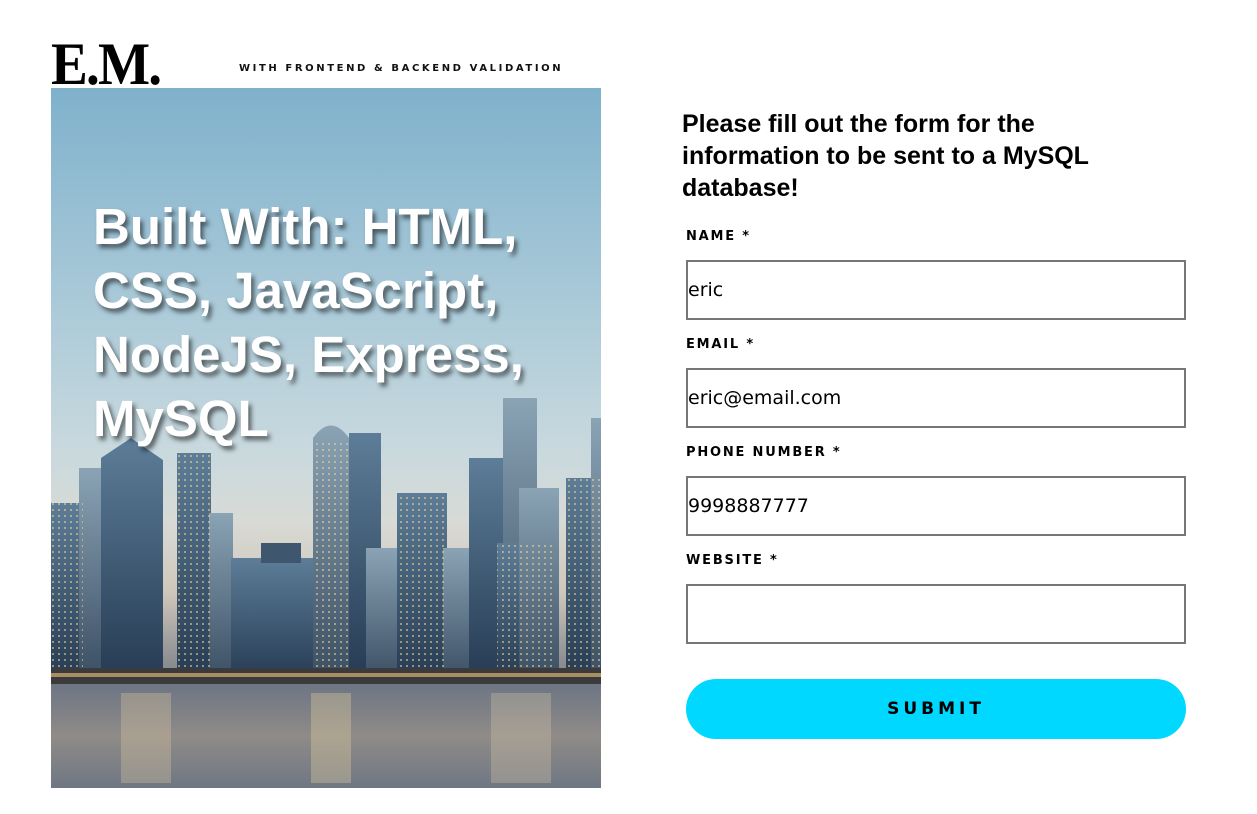 This screenshot has width=1257, height=814. Describe the element at coordinates (936, 709) in the screenshot. I see `submit-button: SUBMIT` at that location.